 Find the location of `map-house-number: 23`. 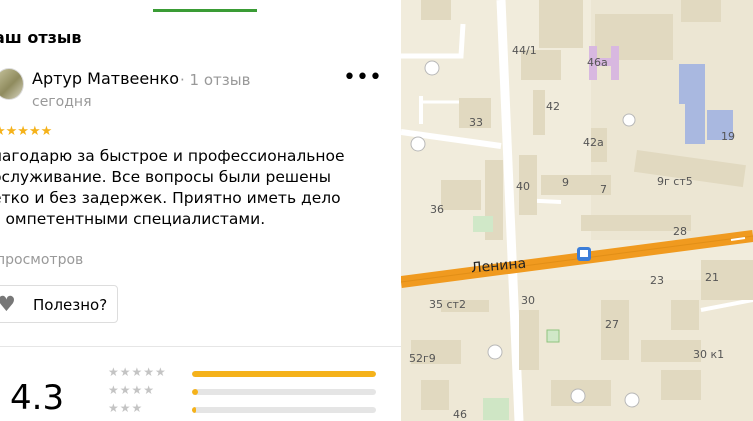

map-house-number: 23 is located at coordinates (657, 280).